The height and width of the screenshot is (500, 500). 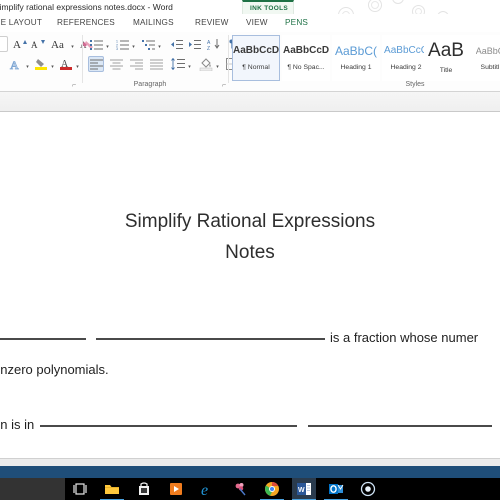 I want to click on shrink-font-button: A, so click(x=38, y=44).